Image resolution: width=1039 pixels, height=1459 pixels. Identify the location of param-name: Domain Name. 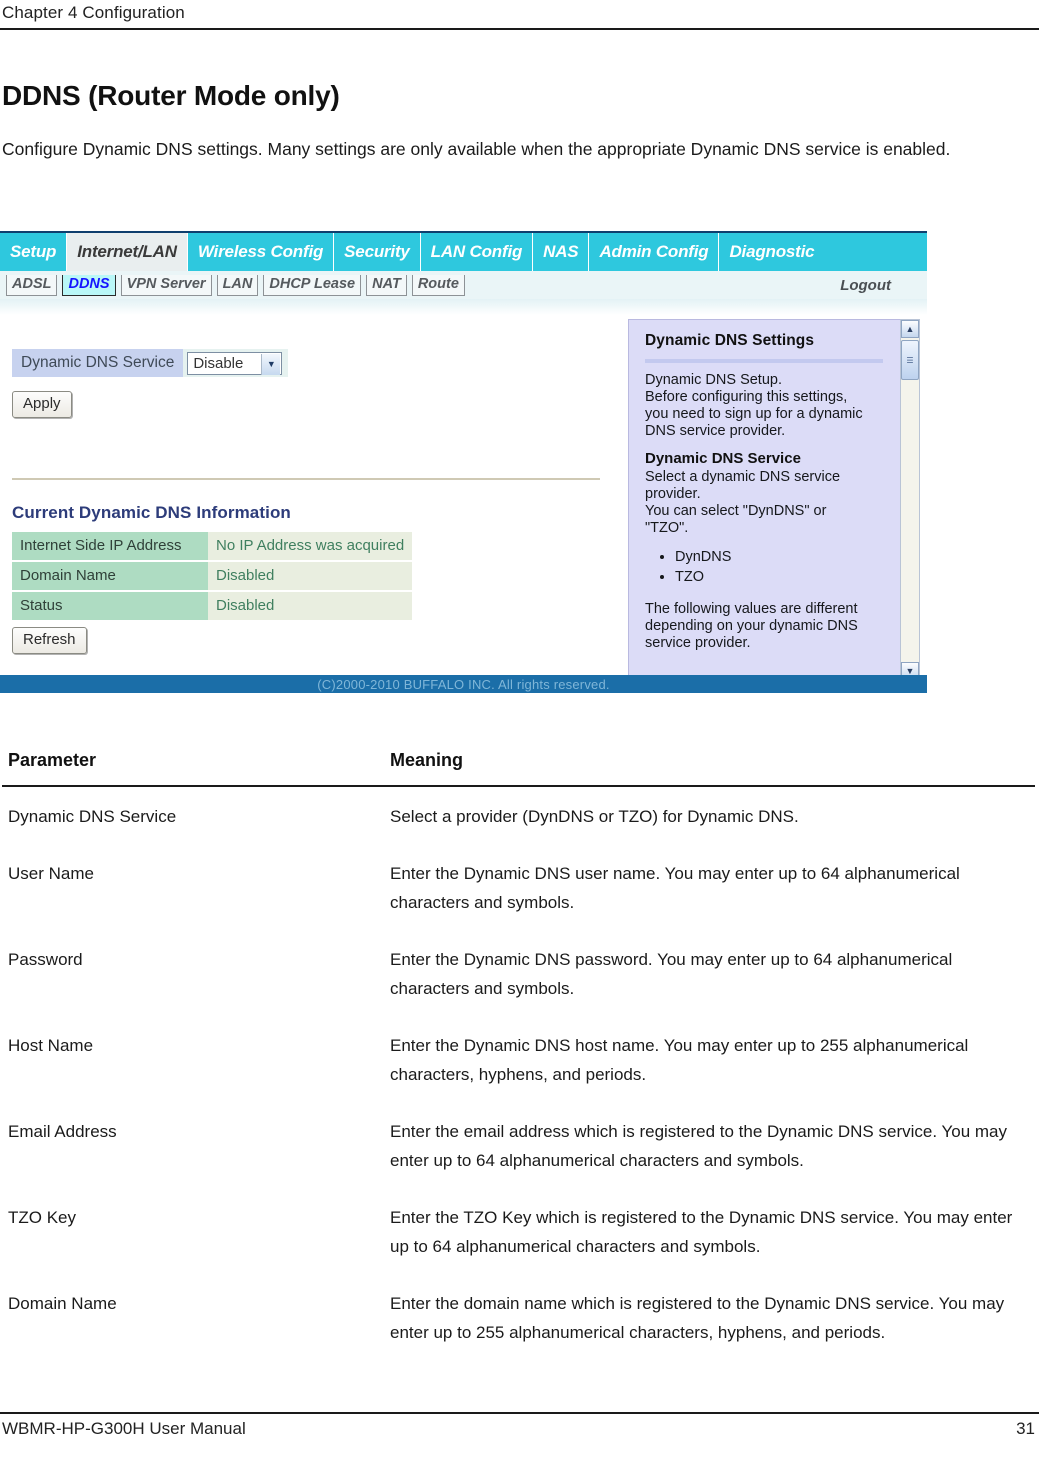
(62, 1303).